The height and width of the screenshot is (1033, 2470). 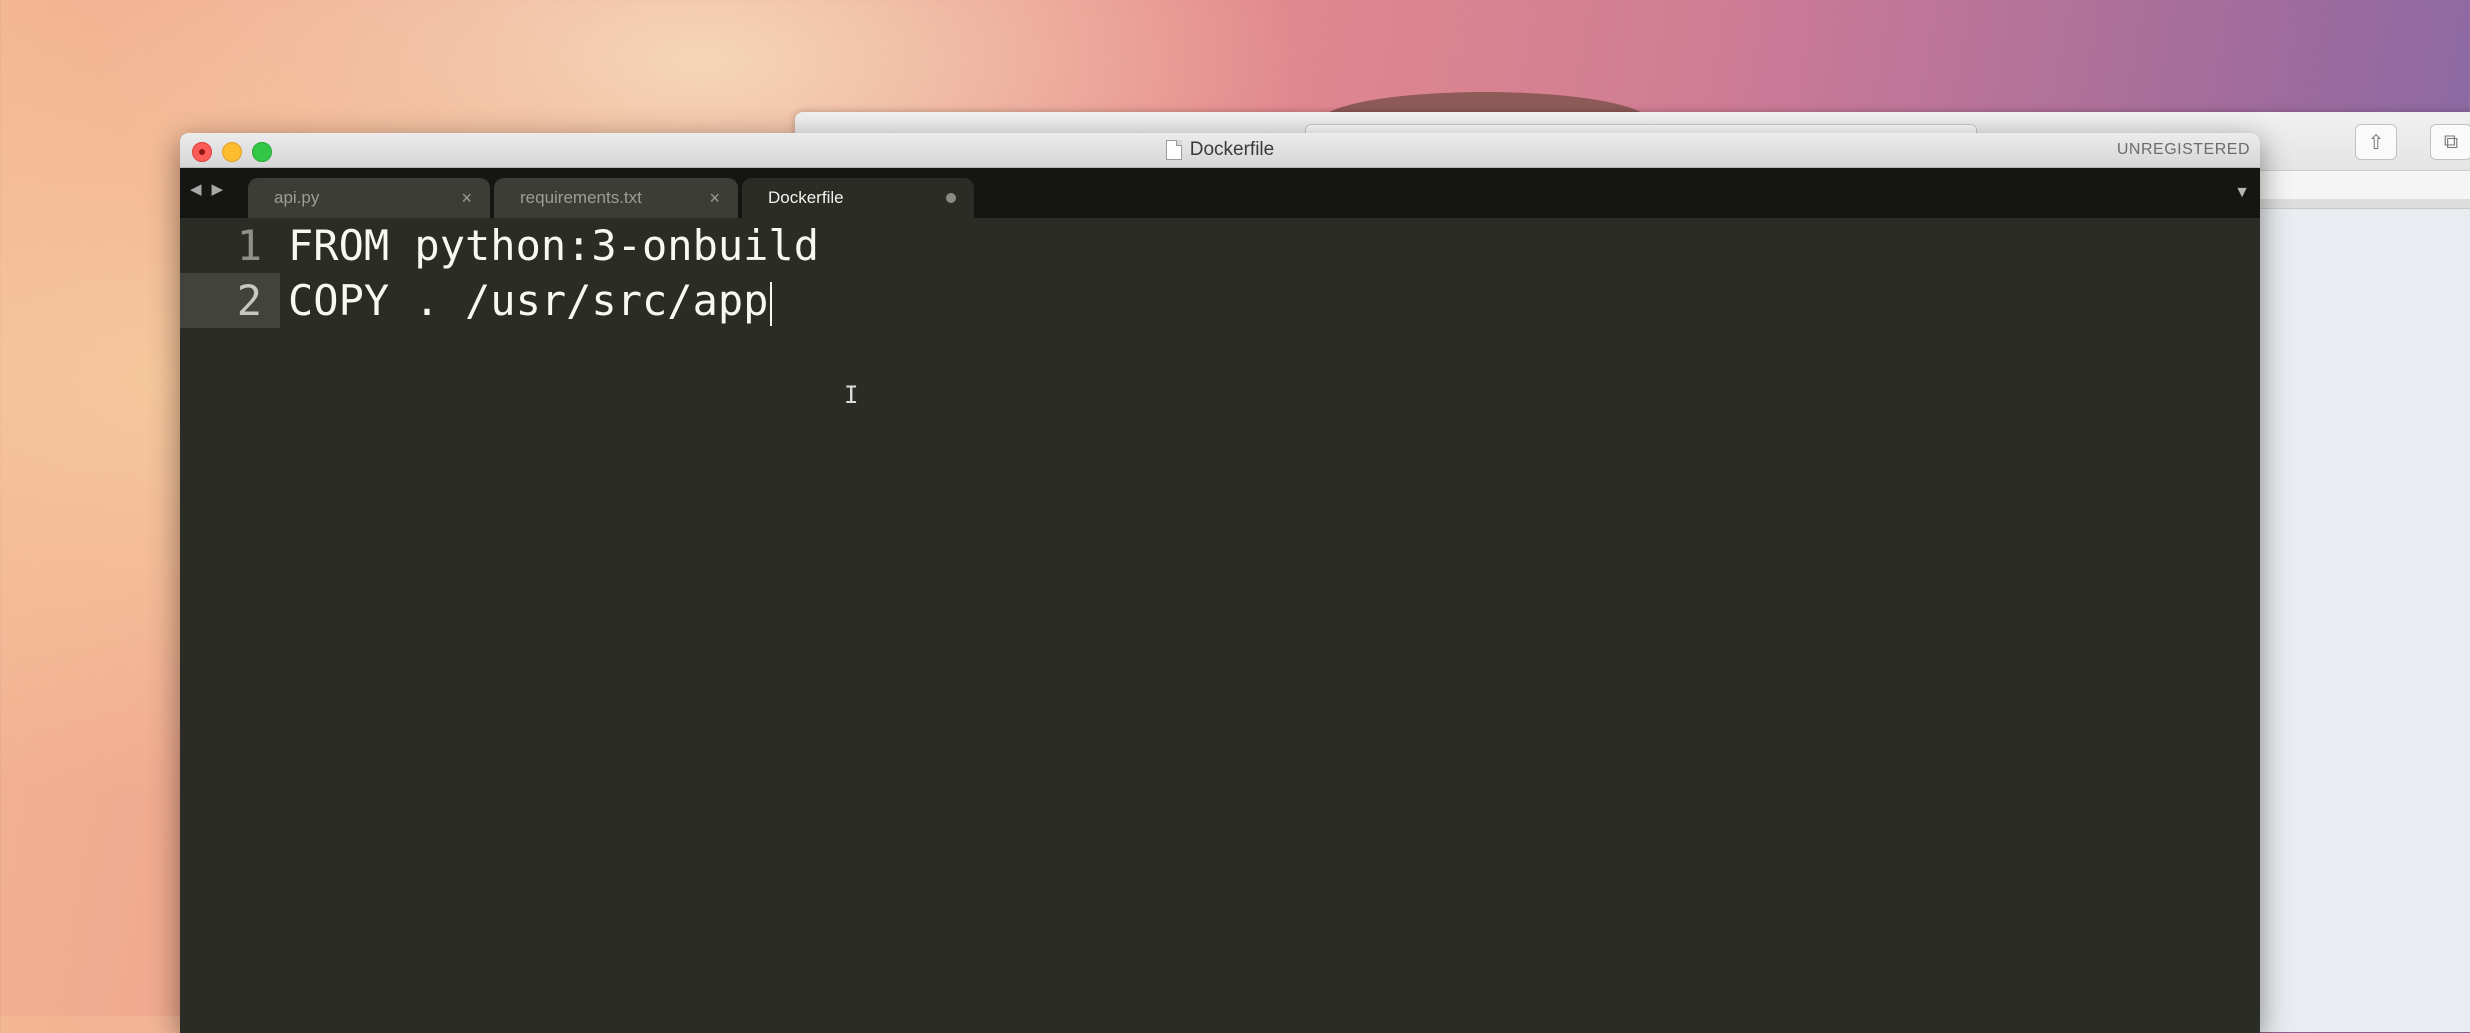 What do you see at coordinates (2183, 149) in the screenshot?
I see `registration-status: UNREGISTERED` at bounding box center [2183, 149].